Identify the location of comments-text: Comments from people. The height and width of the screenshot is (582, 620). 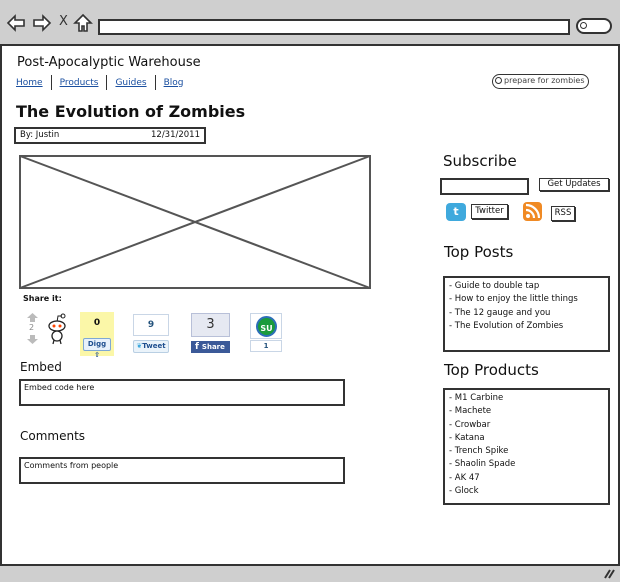
(71, 465).